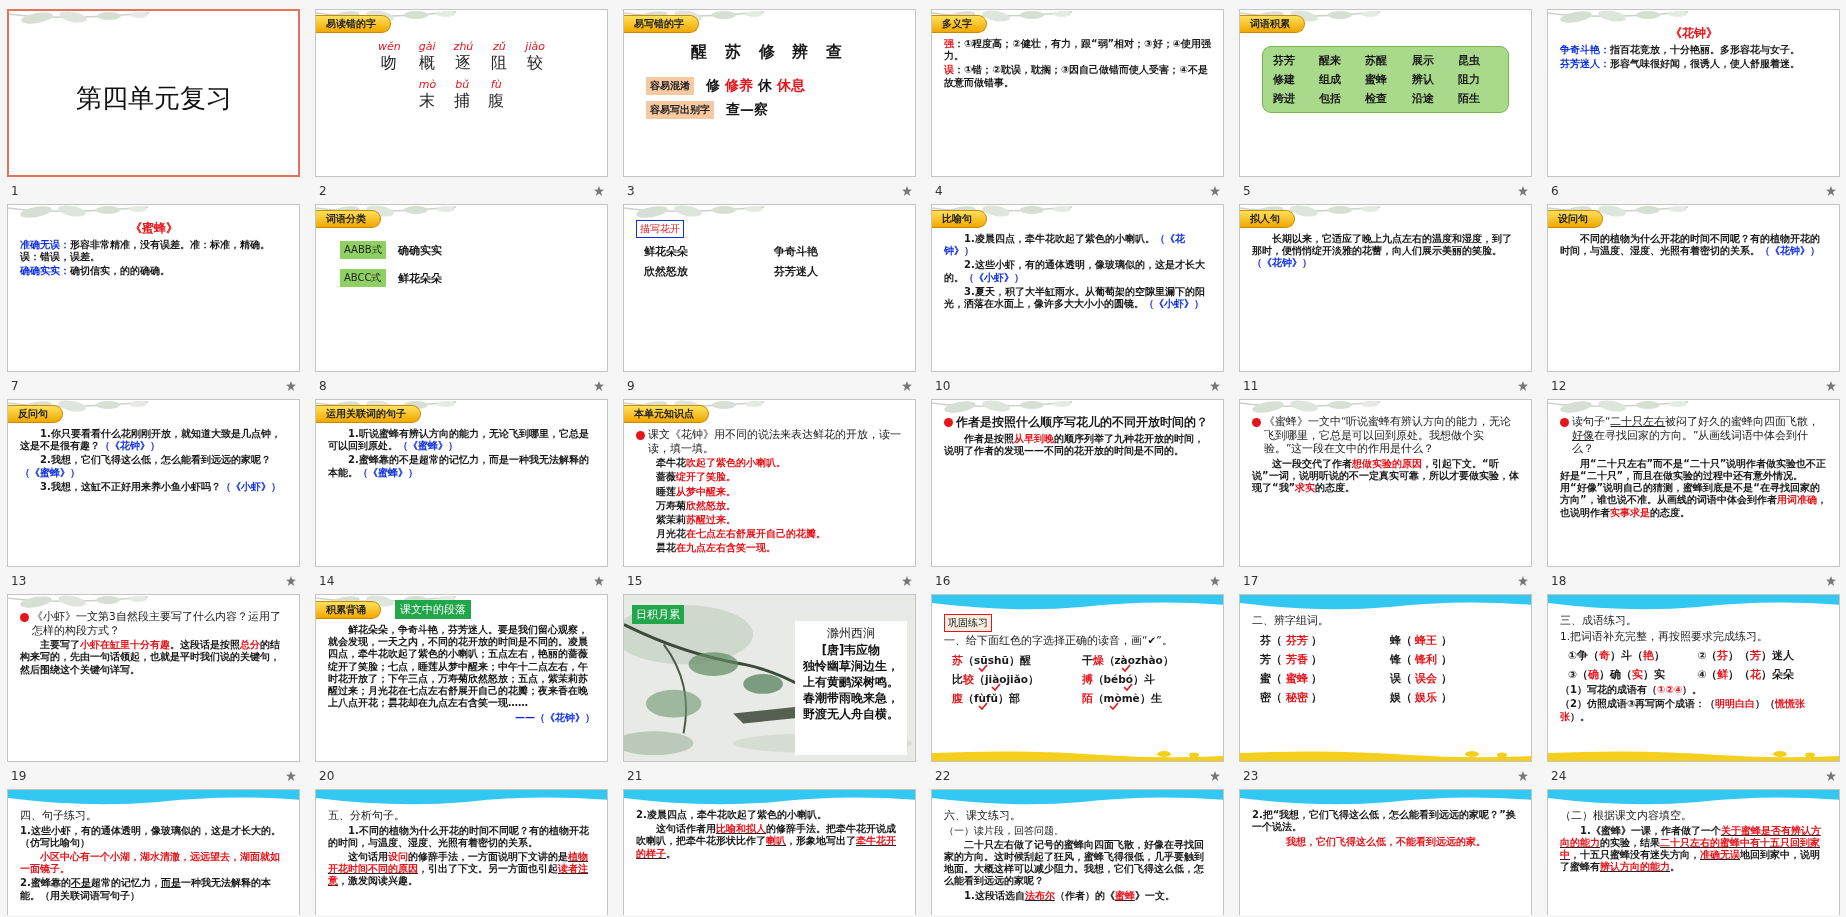 Image resolution: width=1846 pixels, height=917 pixels. What do you see at coordinates (769, 52) in the screenshot?
I see `character-row-text: 醒 苏 修 辨 查` at bounding box center [769, 52].